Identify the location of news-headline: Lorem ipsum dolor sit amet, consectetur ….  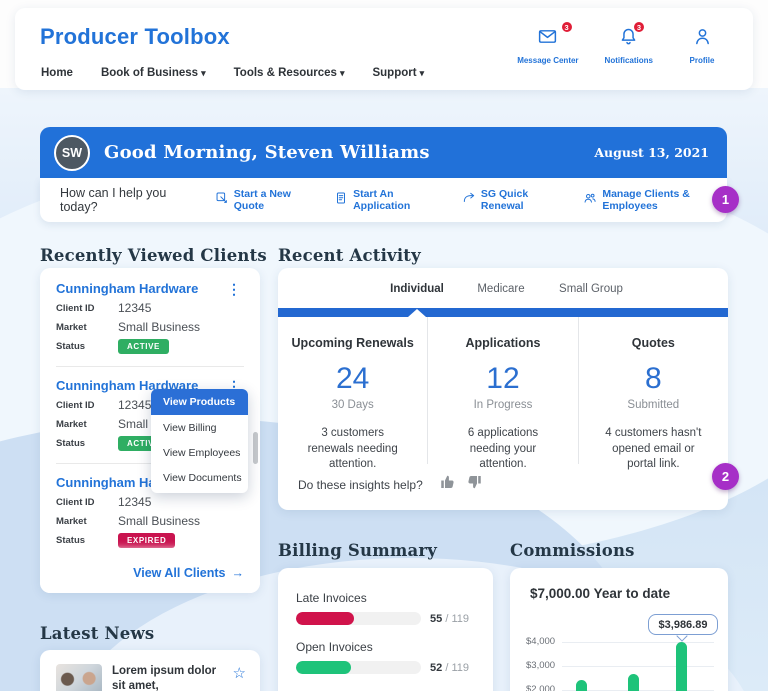
(167, 677).